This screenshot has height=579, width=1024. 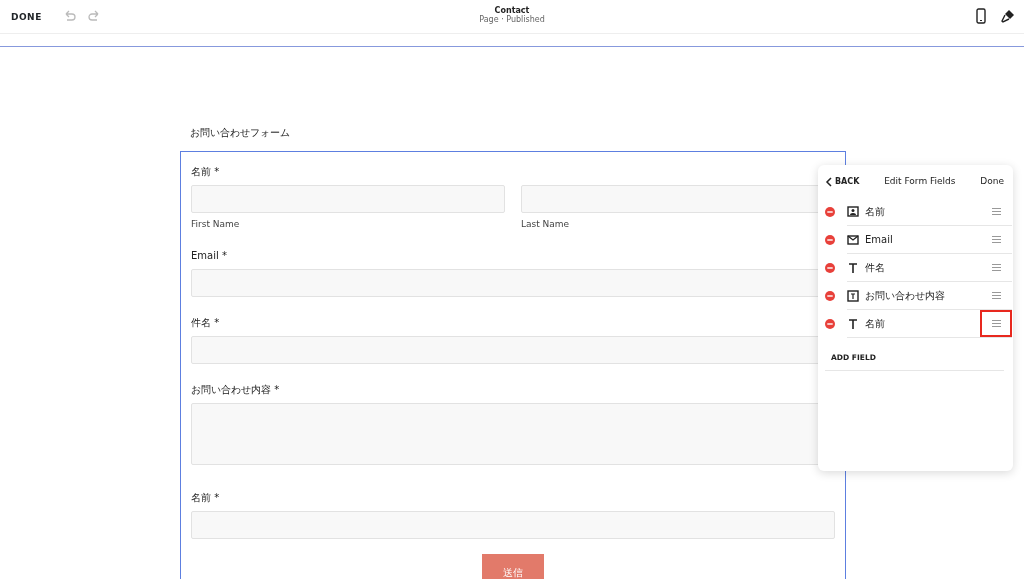 I want to click on page-title: Contact, so click(x=512, y=10).